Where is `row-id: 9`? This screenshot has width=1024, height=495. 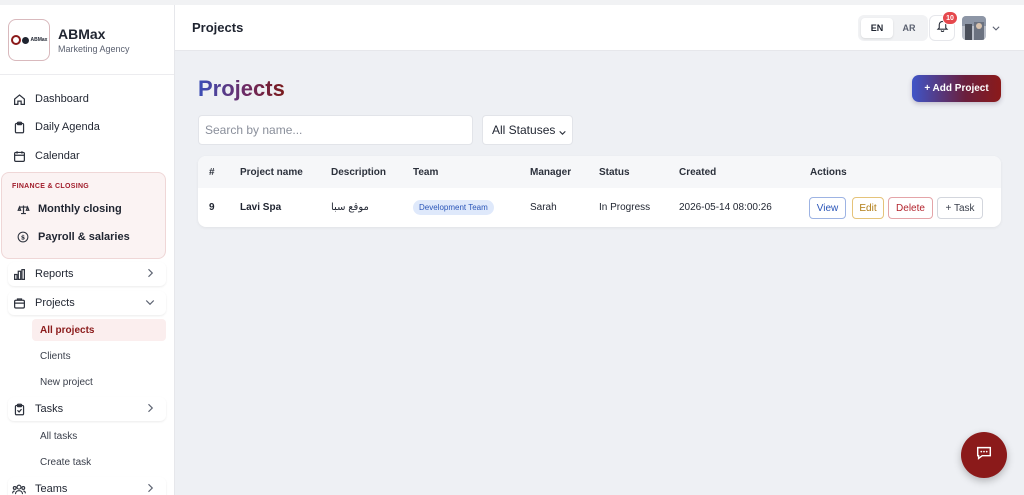
row-id: 9 is located at coordinates (212, 207).